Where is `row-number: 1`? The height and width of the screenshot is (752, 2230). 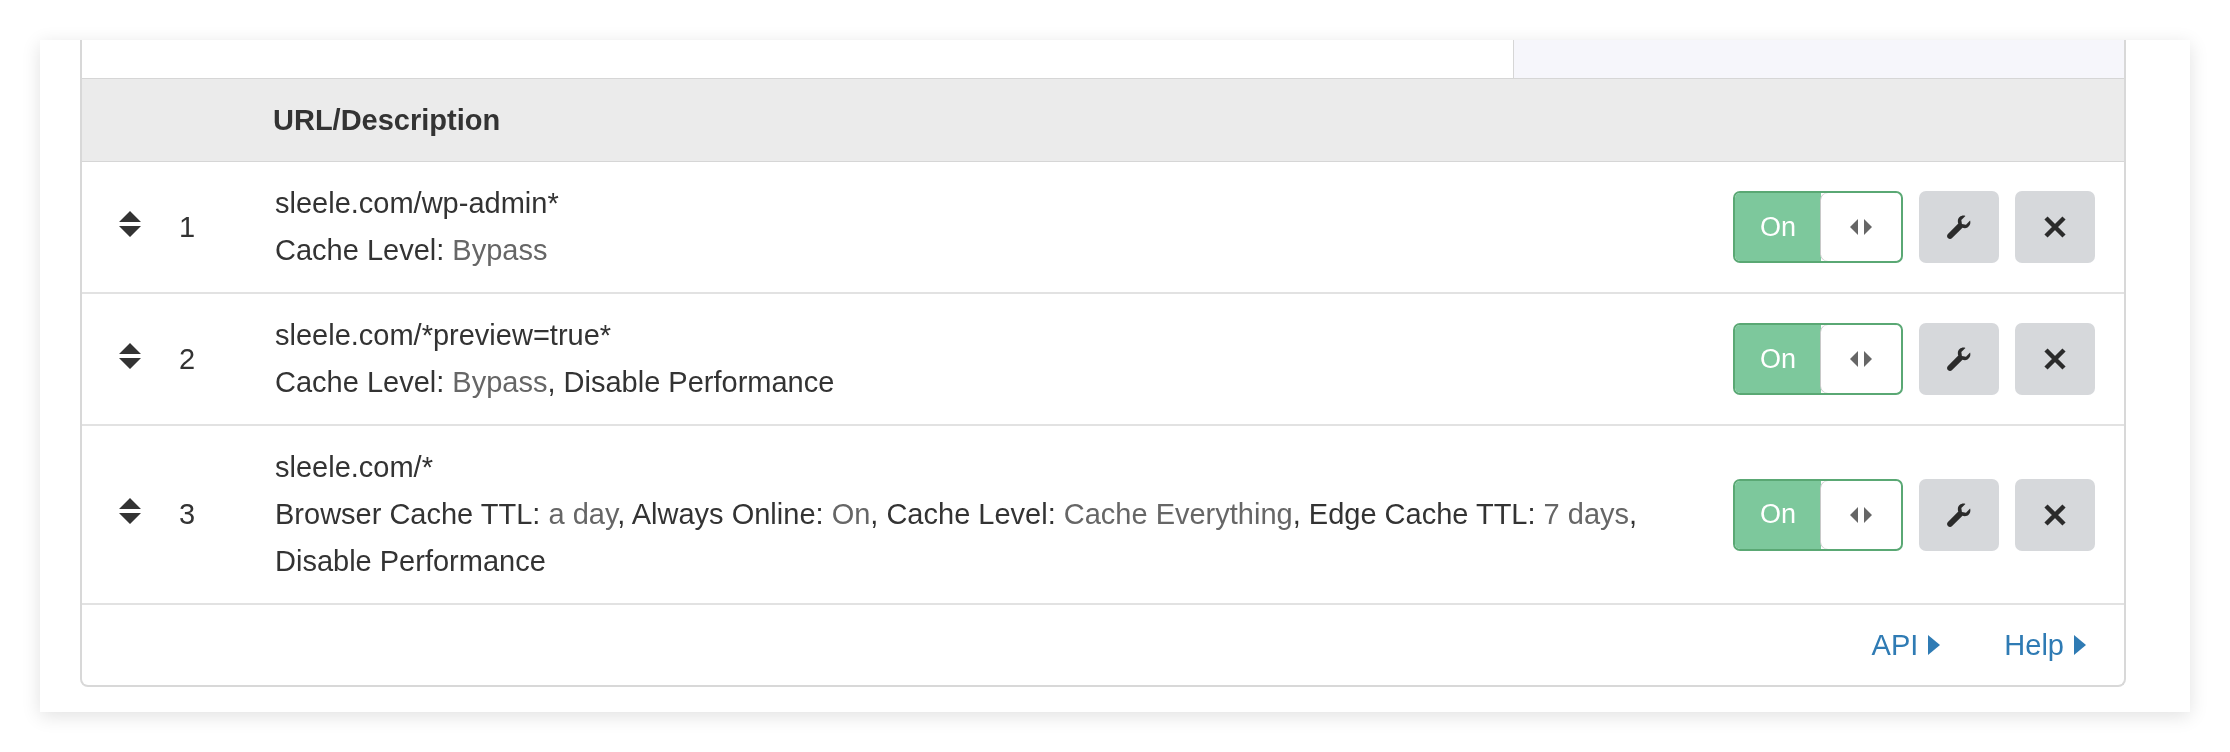
row-number: 1 is located at coordinates (188, 227).